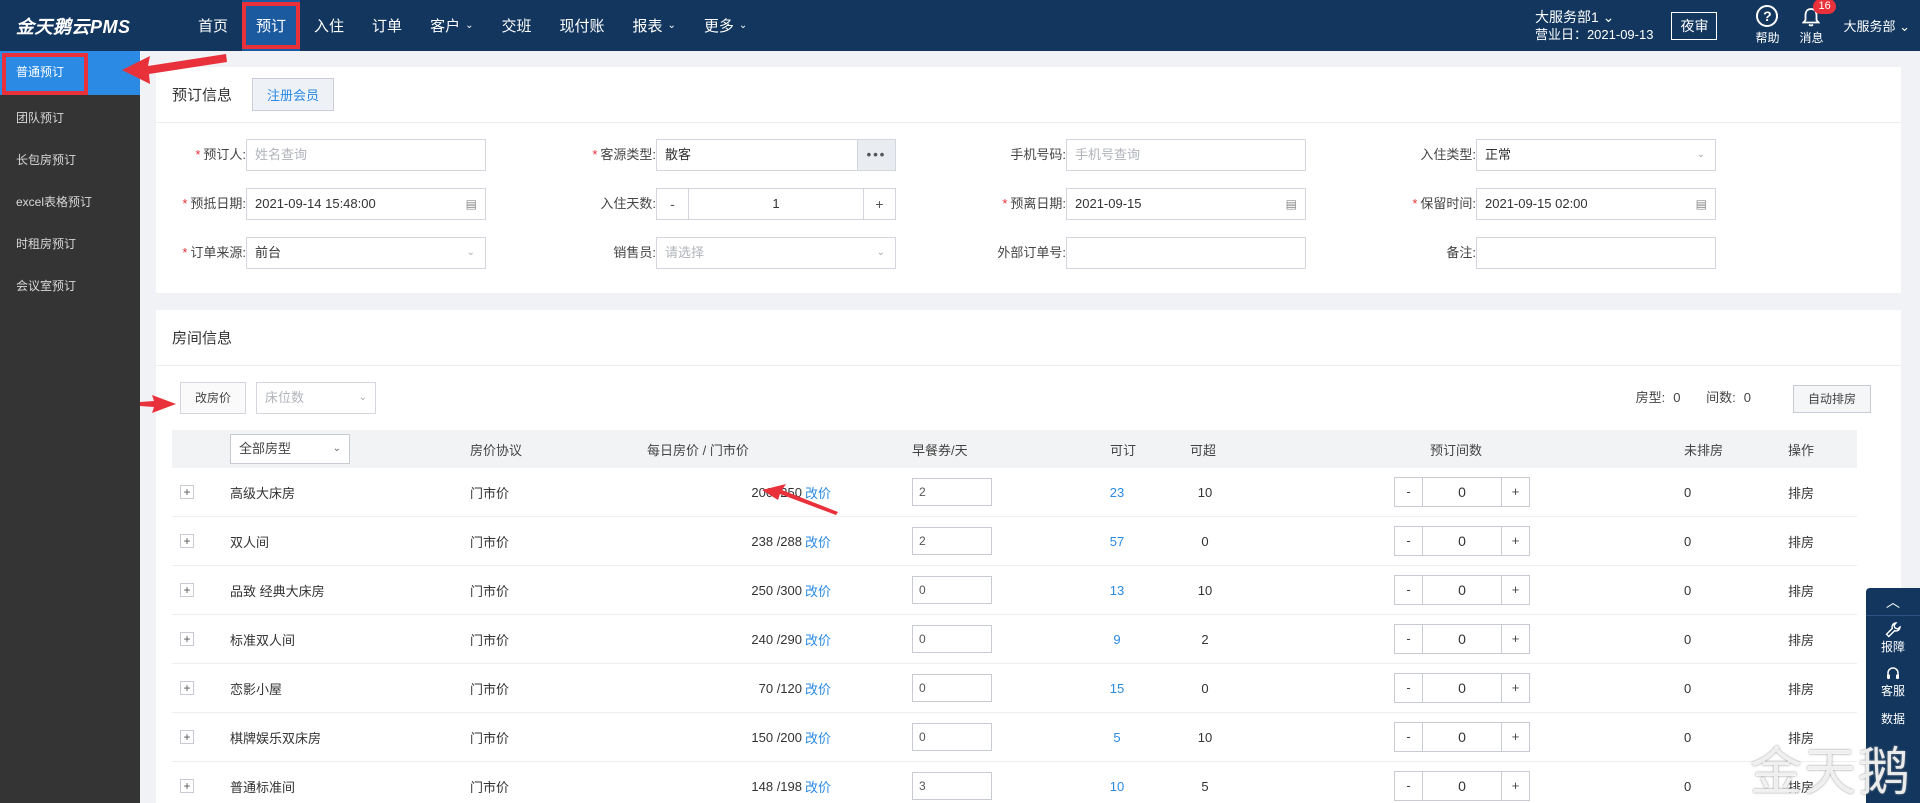 This screenshot has height=803, width=1920. What do you see at coordinates (776, 204) in the screenshot?
I see `stay-days-value: 1` at bounding box center [776, 204].